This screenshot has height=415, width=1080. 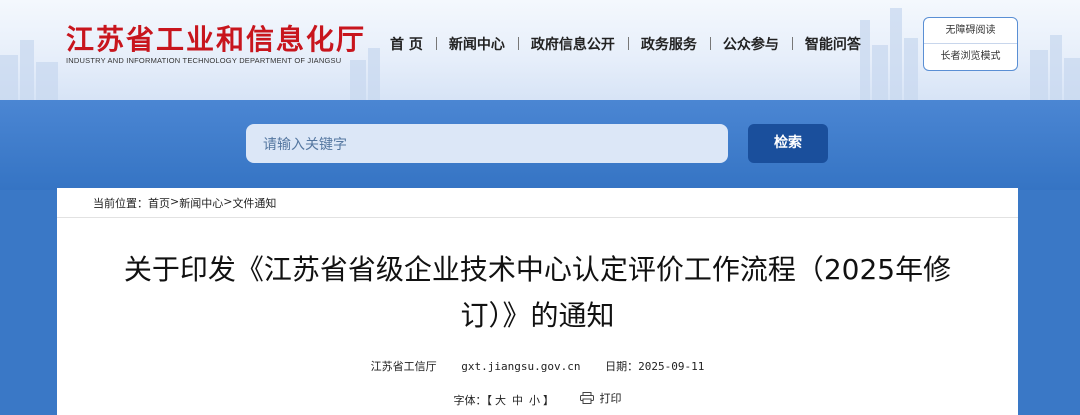 What do you see at coordinates (473, 400) in the screenshot?
I see `font-size-label: 字体：【` at bounding box center [473, 400].